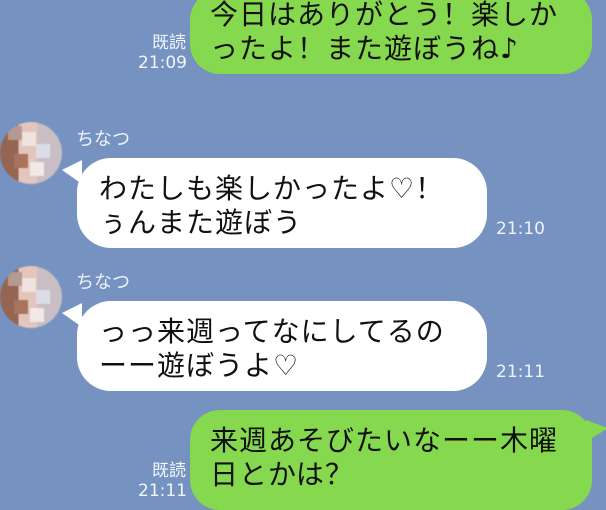 This screenshot has height=510, width=606. What do you see at coordinates (162, 63) in the screenshot?
I see `message-time: 21:09` at bounding box center [162, 63].